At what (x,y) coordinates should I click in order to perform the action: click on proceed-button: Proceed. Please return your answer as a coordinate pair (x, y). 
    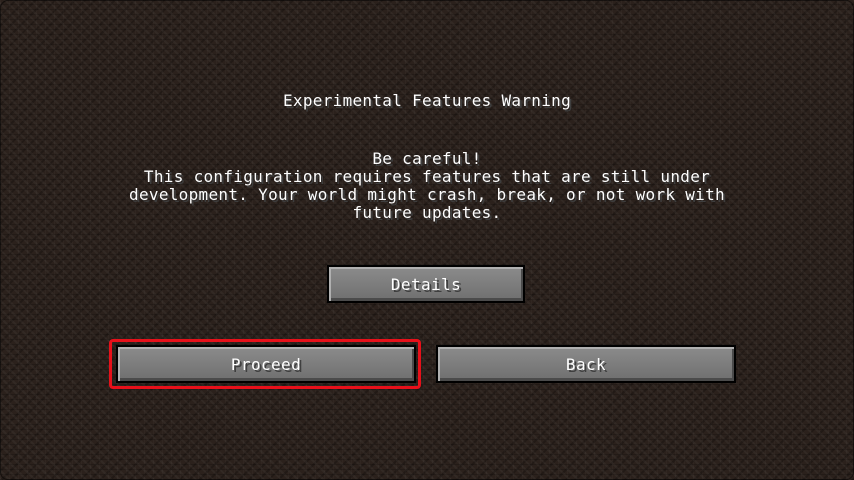
    Looking at the image, I should click on (266, 364).